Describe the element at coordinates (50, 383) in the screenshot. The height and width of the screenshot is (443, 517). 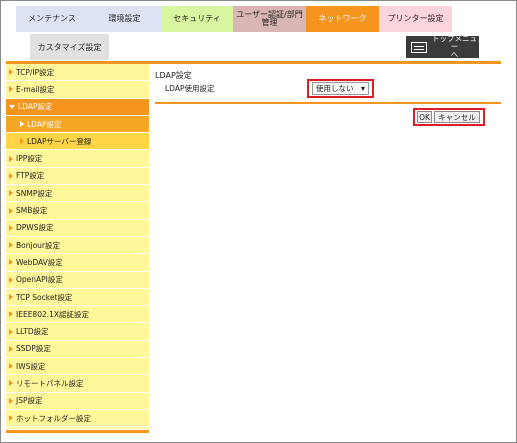
I see `sidebar-item-label: リモートパネル設定` at that location.